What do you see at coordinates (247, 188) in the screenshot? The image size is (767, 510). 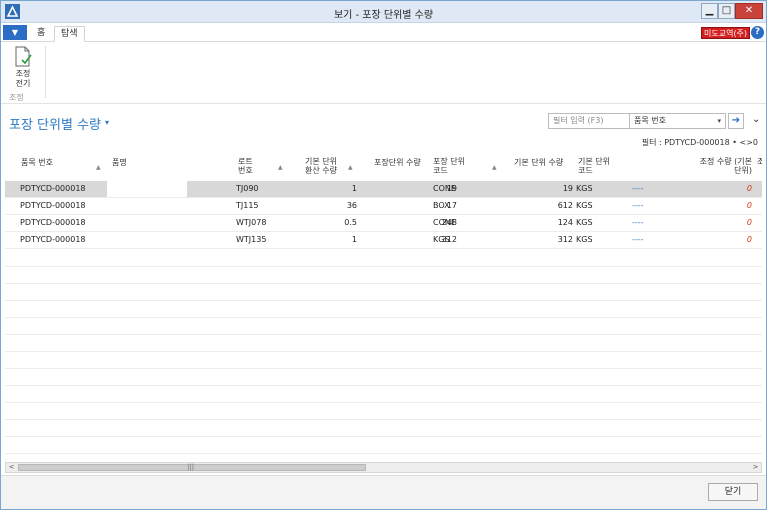 I see `cell-lot: TJ090` at bounding box center [247, 188].